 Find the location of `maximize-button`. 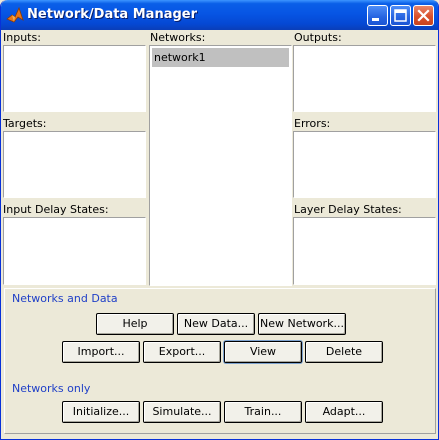

maximize-button is located at coordinates (400, 15).